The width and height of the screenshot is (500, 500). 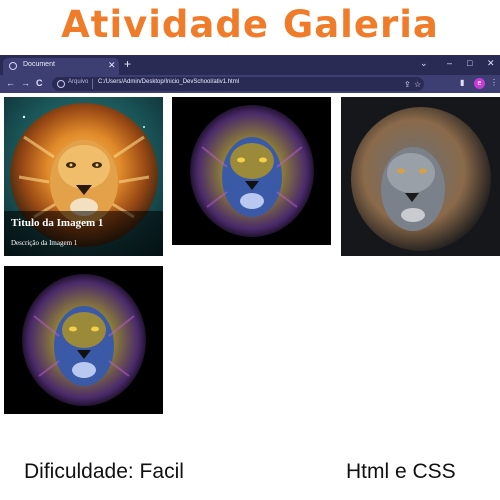 What do you see at coordinates (44, 243) in the screenshot?
I see `card-description: Descrição da Imagem 1` at bounding box center [44, 243].